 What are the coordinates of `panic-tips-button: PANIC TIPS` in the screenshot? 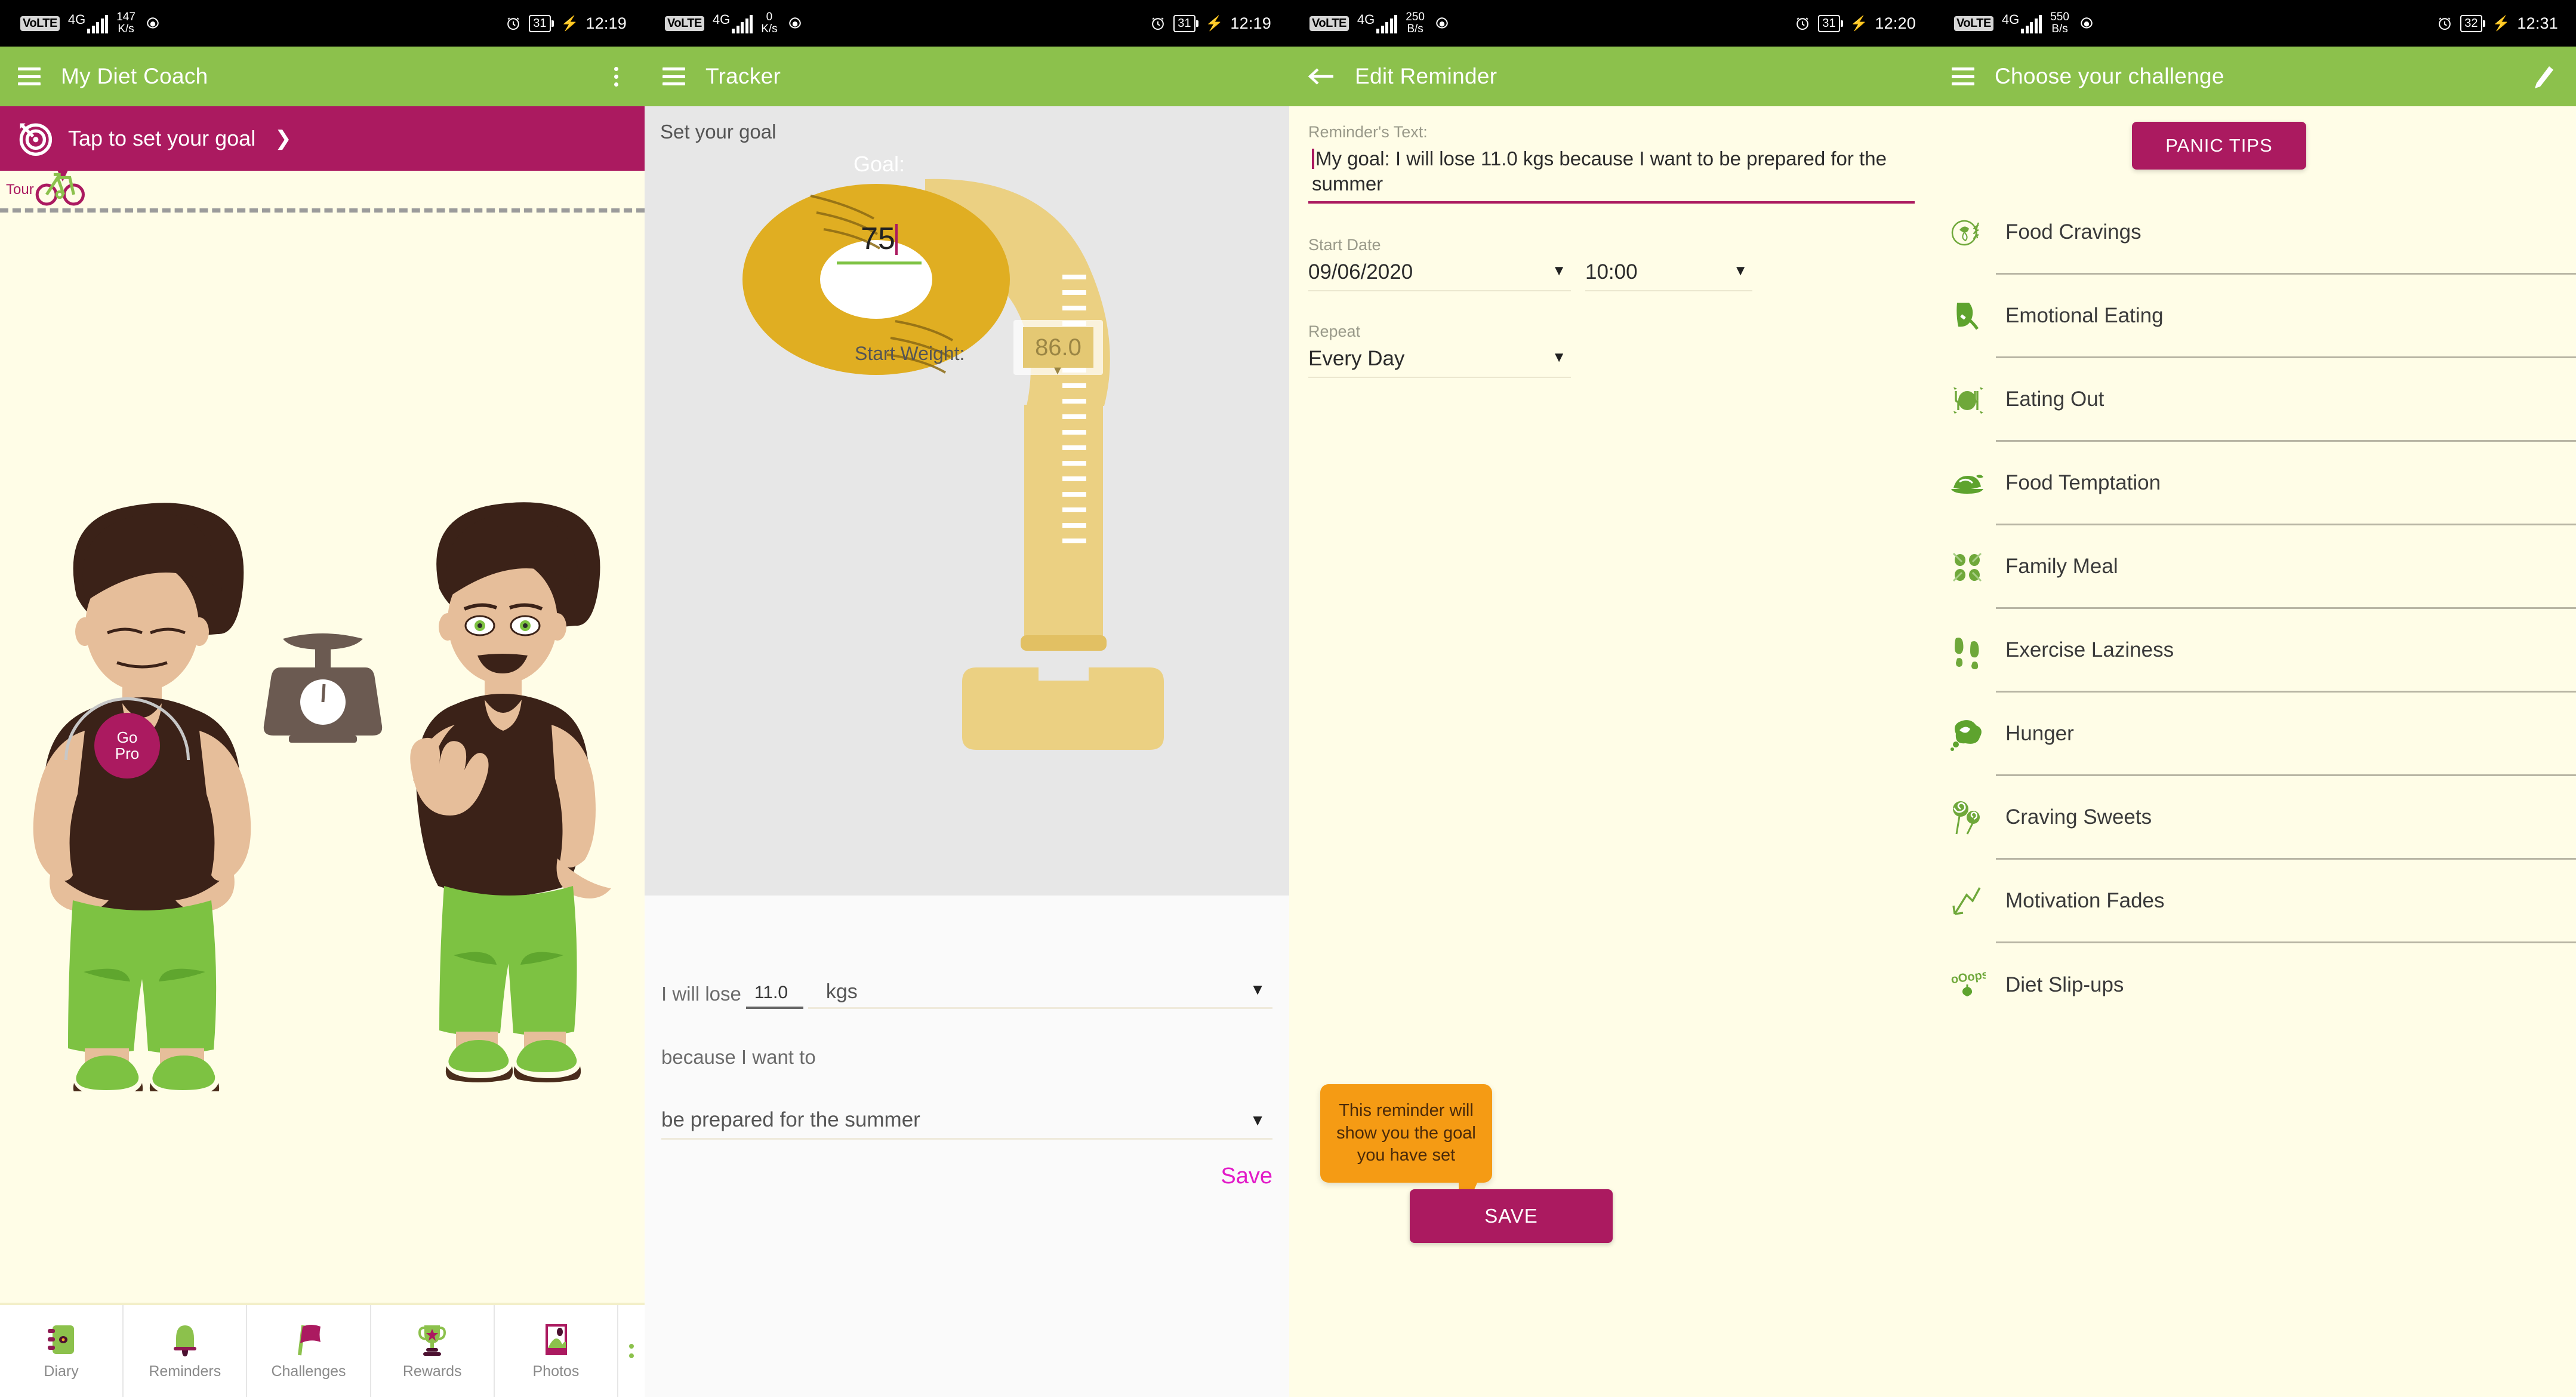 It's located at (2219, 146).